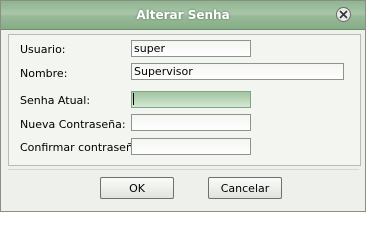  I want to click on nueva-contrasena-field, so click(191, 122).